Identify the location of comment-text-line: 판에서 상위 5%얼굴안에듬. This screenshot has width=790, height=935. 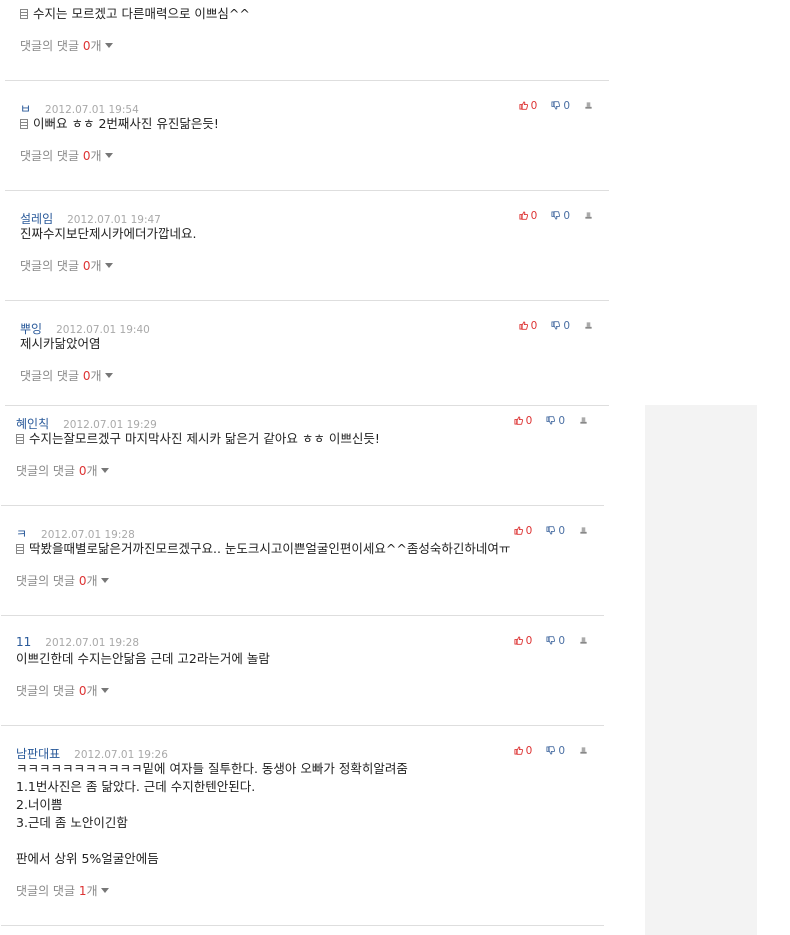
(212, 859).